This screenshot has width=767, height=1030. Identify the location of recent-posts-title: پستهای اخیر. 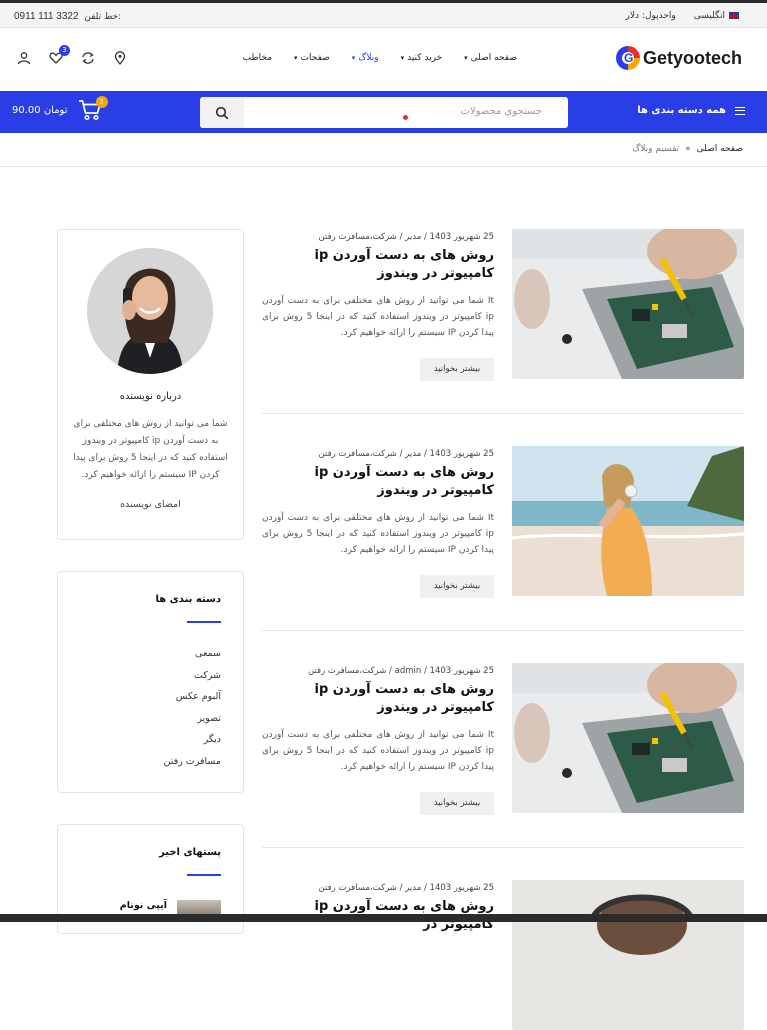
(190, 852).